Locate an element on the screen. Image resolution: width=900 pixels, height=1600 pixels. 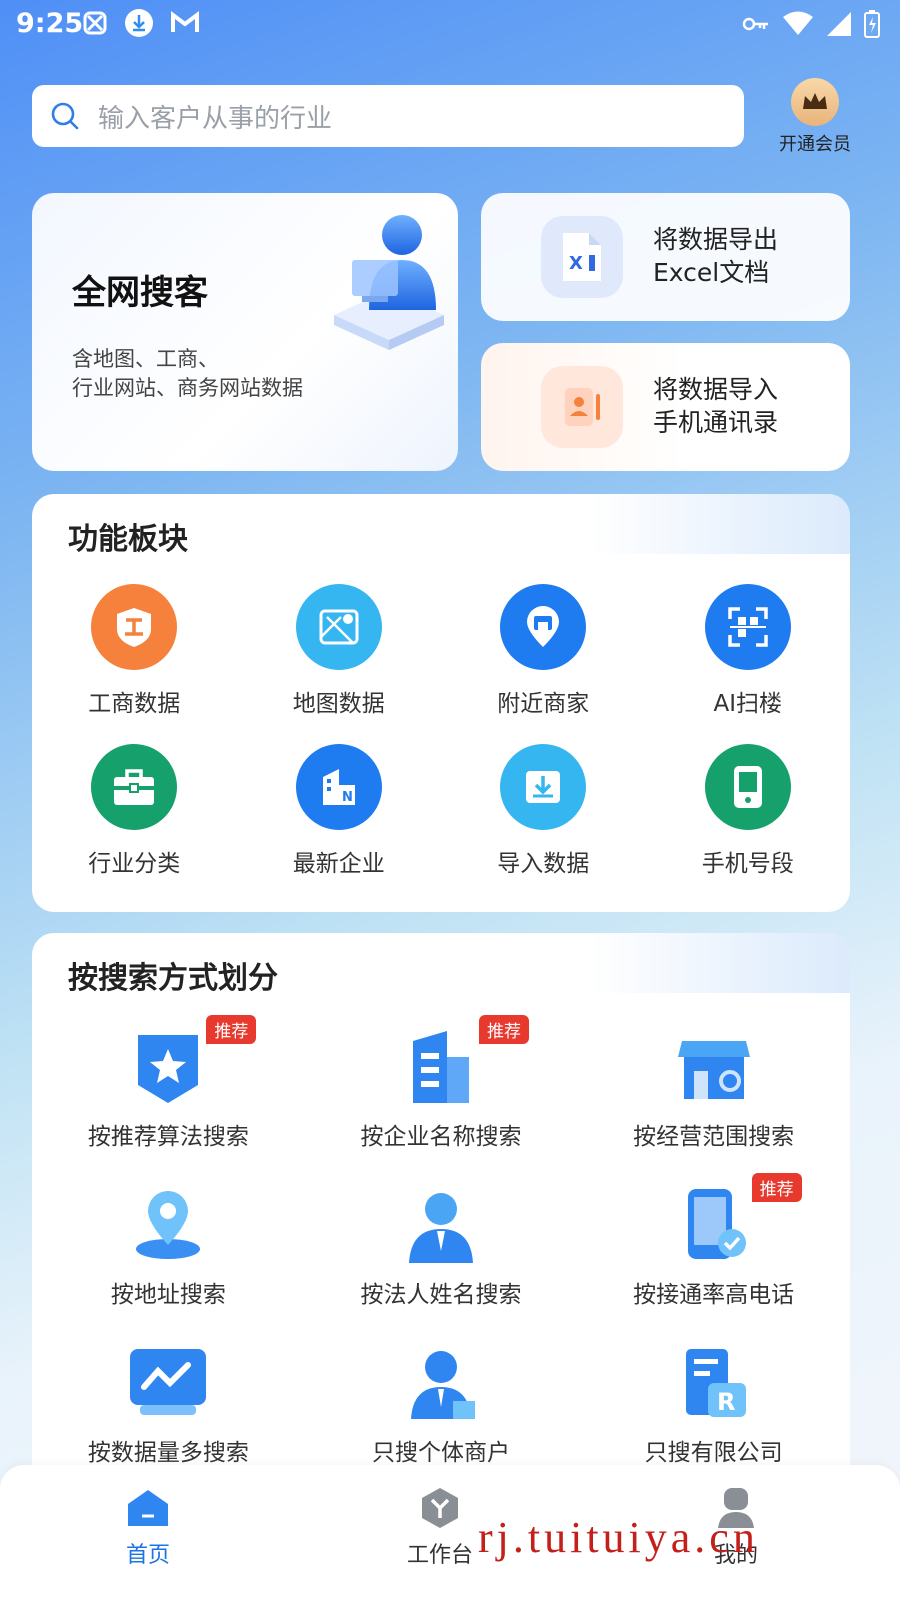
export-line2: Excel文档 is located at coordinates (711, 272).